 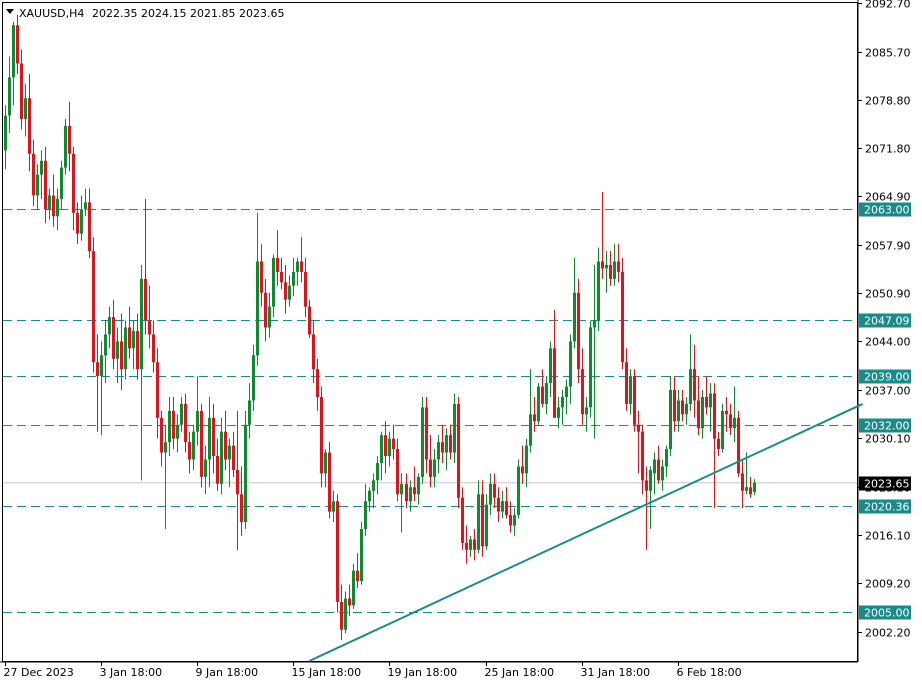 What do you see at coordinates (616, 672) in the screenshot?
I see `time-tick-label: 31 Jan 18:00` at bounding box center [616, 672].